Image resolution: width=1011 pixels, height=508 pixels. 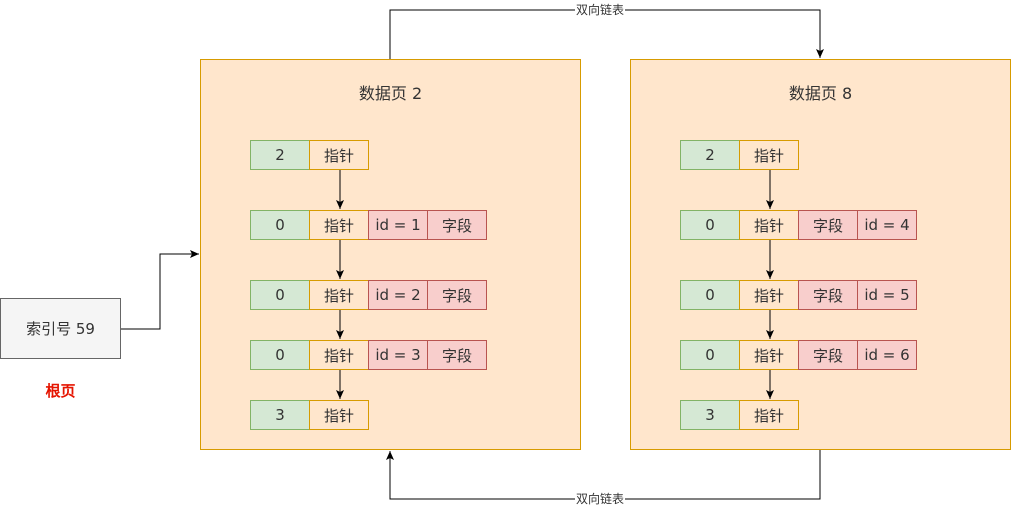 I want to click on record-row: 0 指针 id = 3 字段, so click(x=368, y=355).